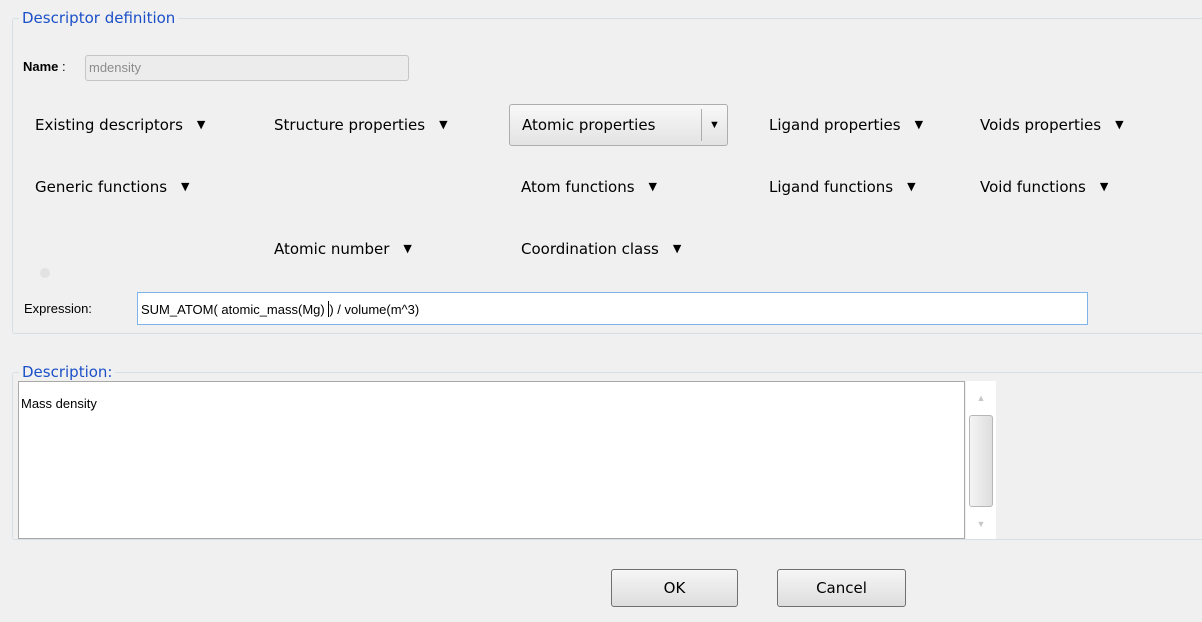 The width and height of the screenshot is (1202, 622). I want to click on atomic-properties-label: Atomic properties, so click(588, 125).